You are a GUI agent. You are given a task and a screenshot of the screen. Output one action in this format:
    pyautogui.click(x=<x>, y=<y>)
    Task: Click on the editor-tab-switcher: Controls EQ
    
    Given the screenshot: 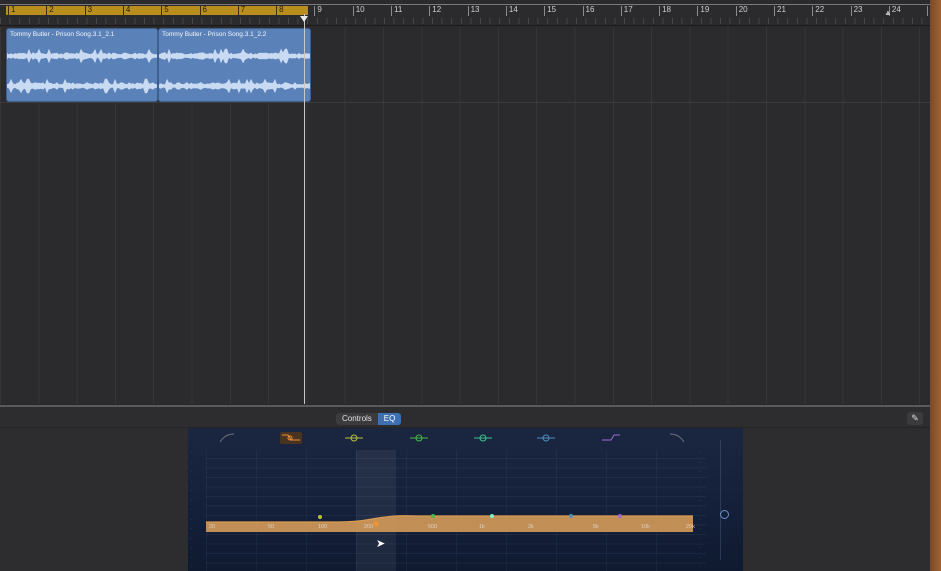 What is the action you would take?
    pyautogui.click(x=369, y=419)
    